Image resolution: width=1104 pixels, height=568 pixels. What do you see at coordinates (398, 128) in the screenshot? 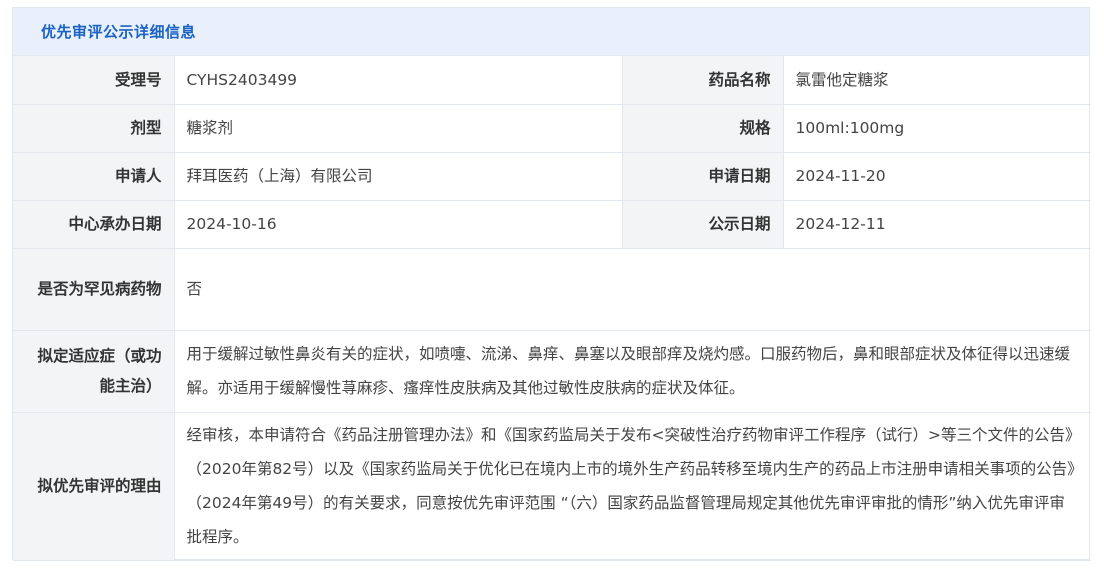
I see `dosage-form-value: 糖浆剂` at bounding box center [398, 128].